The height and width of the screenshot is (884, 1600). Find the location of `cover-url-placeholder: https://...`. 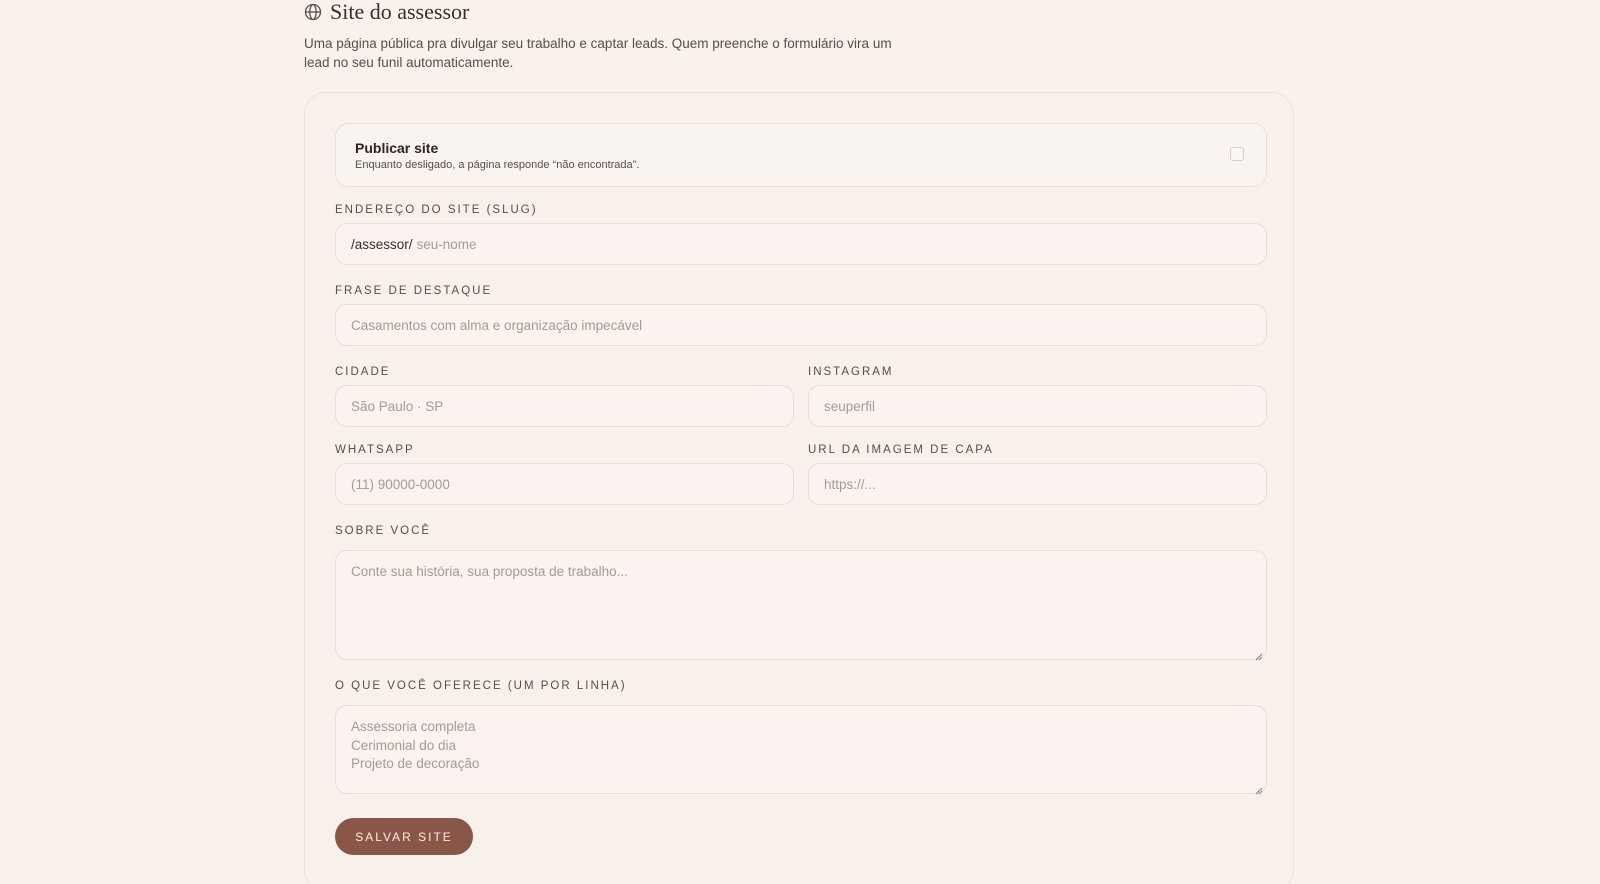

cover-url-placeholder: https://... is located at coordinates (850, 484).